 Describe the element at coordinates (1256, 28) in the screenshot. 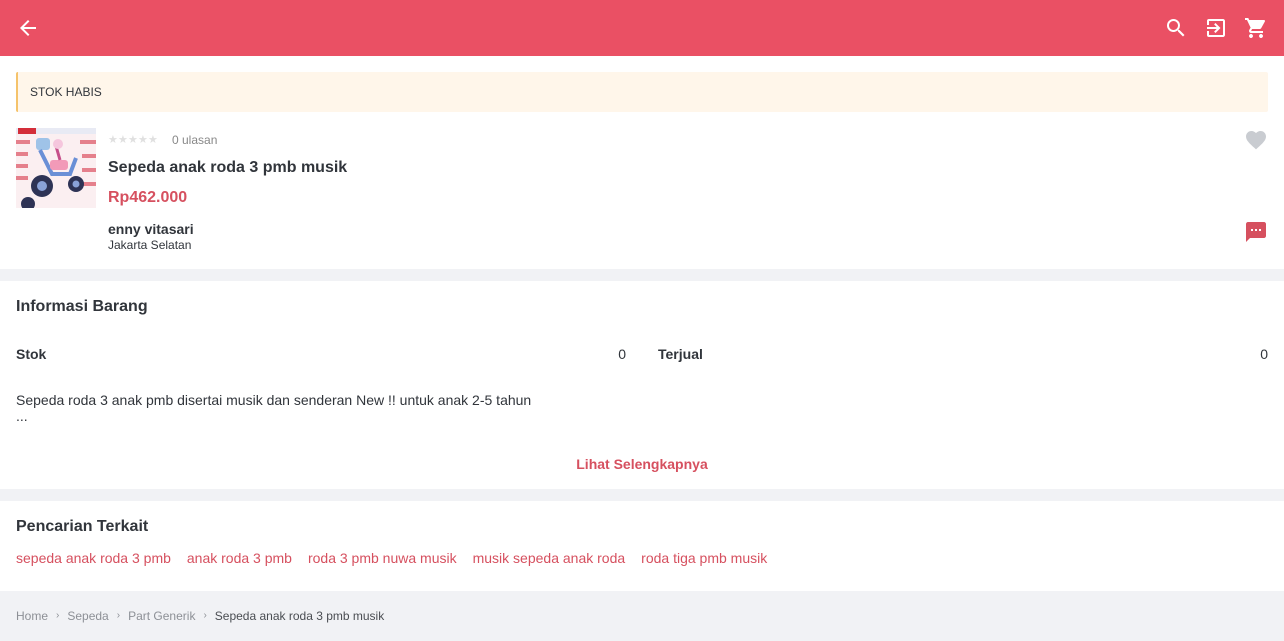

I see `cart-icon` at that location.